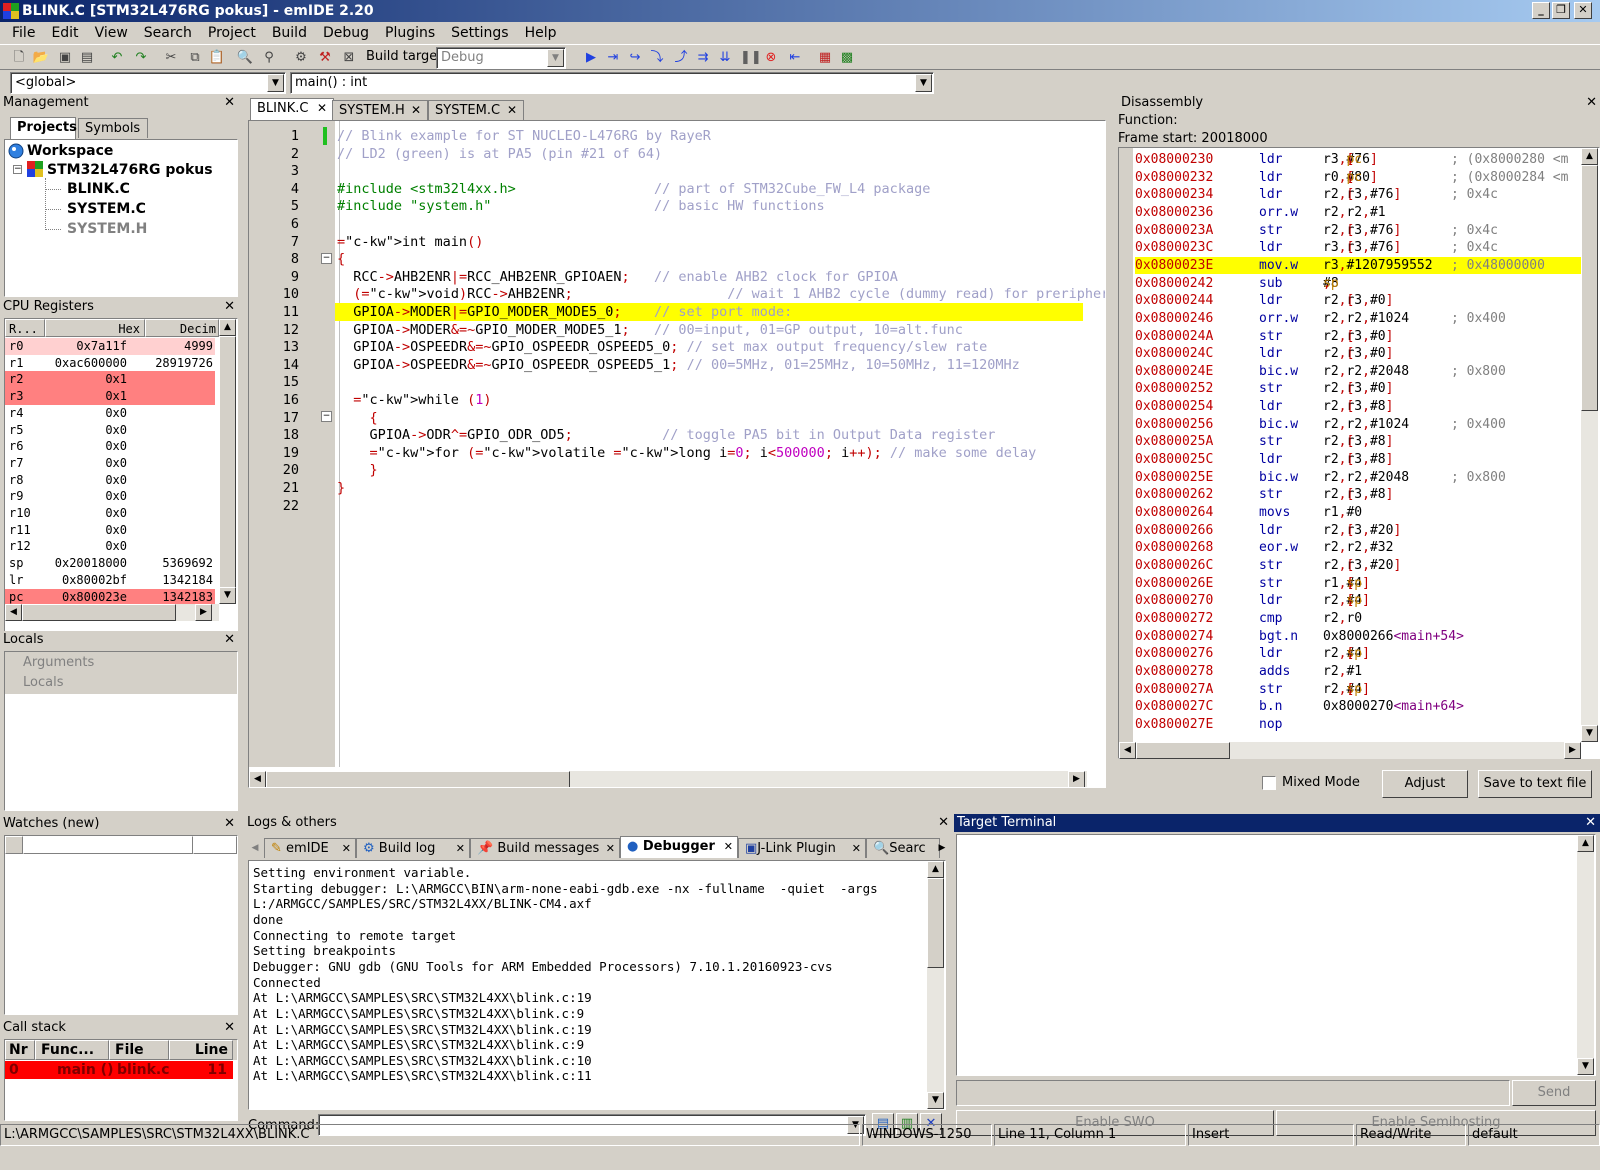  Describe the element at coordinates (141, 58) in the screenshot. I see `redo-icon: ↷` at that location.